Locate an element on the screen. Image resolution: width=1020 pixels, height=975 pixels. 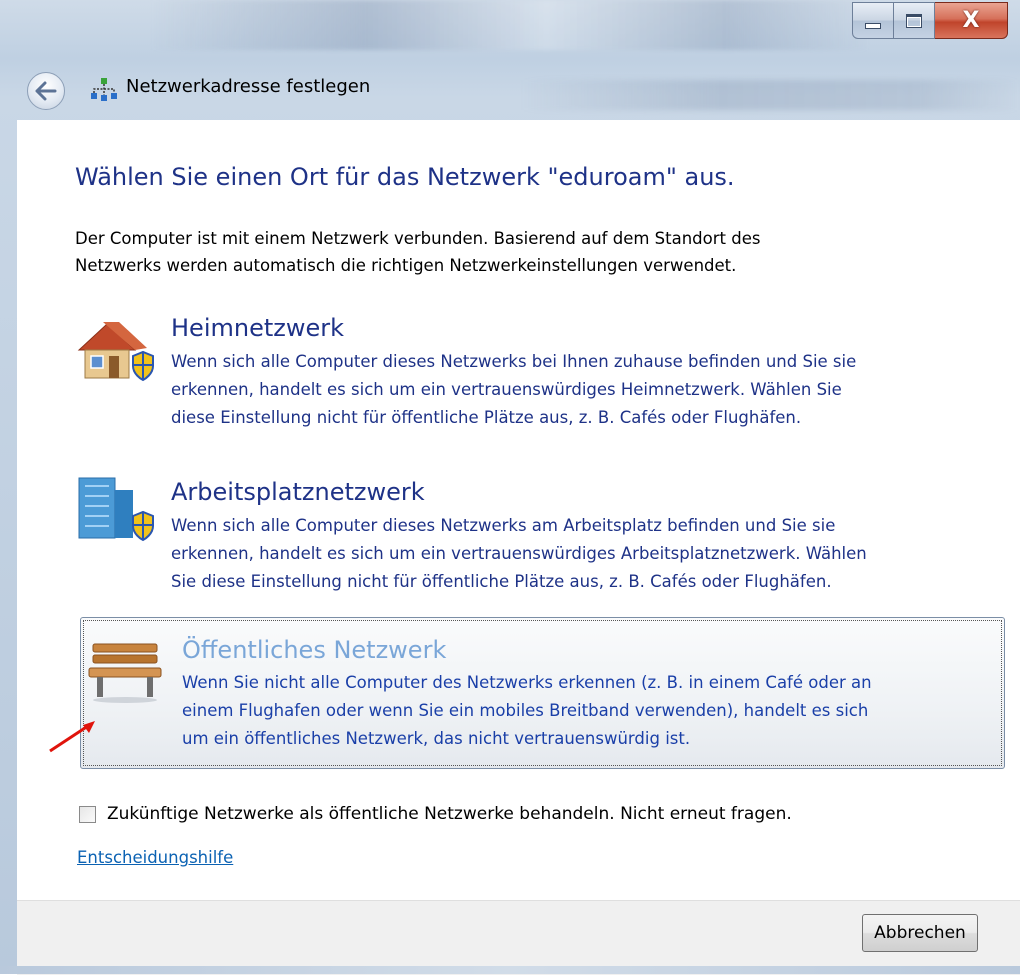
maximize-button is located at coordinates (914, 20).